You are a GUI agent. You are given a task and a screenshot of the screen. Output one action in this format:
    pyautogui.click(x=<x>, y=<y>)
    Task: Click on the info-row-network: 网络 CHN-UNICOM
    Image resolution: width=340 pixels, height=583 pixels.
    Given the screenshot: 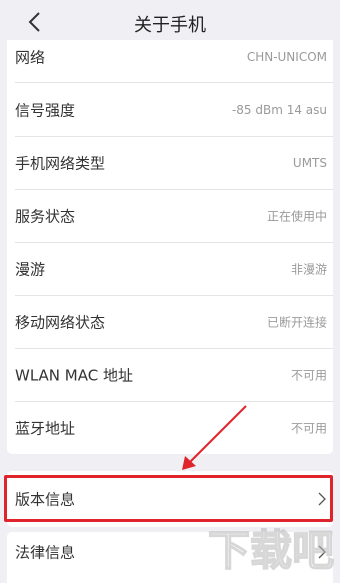 What is the action you would take?
    pyautogui.click(x=170, y=56)
    